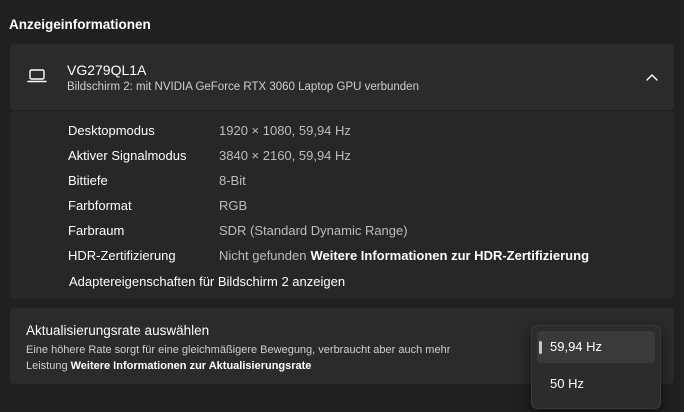 This screenshot has height=412, width=684. I want to click on detail-label: Aktiver Signalmodus, so click(127, 155).